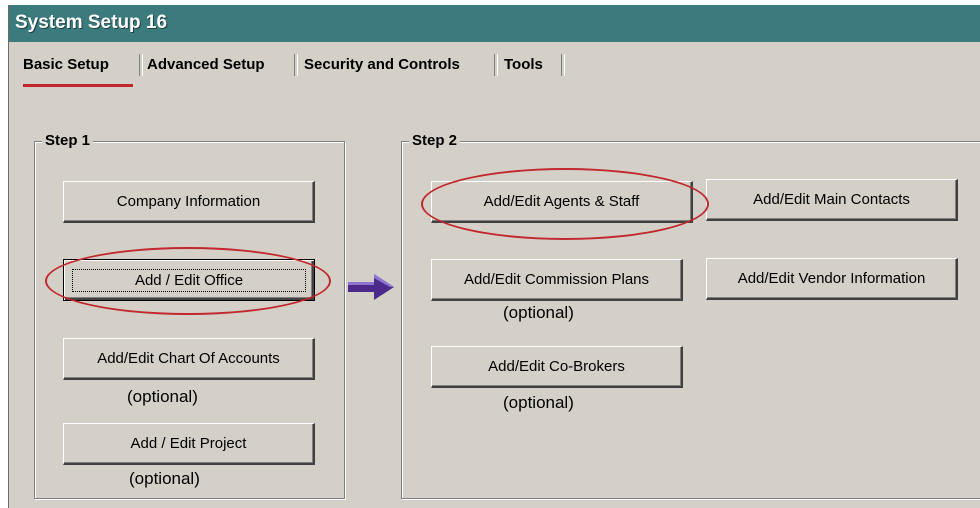 This screenshot has width=980, height=508. I want to click on add-edit-vendor-information-button: Add/Edit Vendor Information, so click(832, 279).